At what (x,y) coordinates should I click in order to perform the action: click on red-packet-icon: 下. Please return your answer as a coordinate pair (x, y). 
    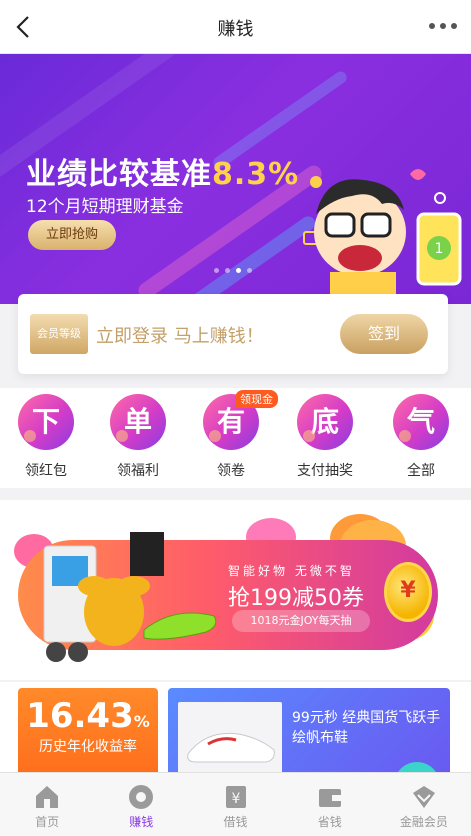
    Looking at the image, I should click on (46, 422).